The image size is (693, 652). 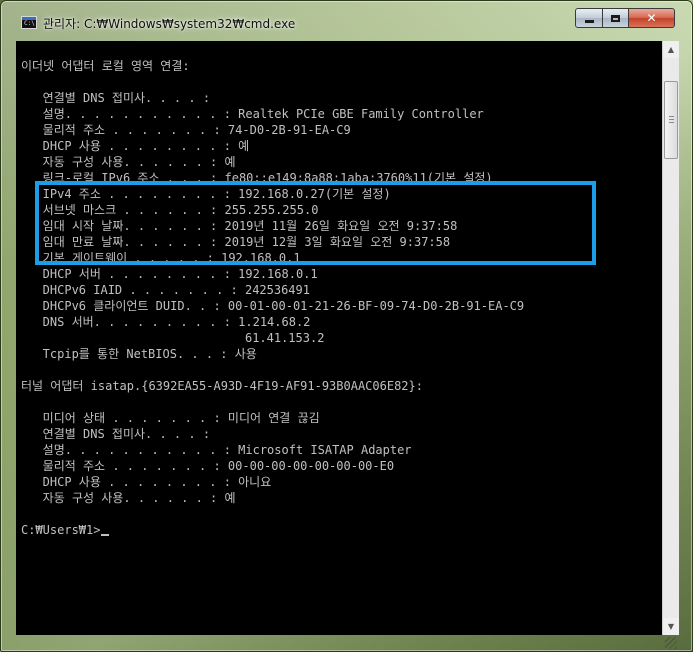 I want to click on console-line: 이더넷 어댑터 로컬 영역 연결:, so click(x=105, y=66).